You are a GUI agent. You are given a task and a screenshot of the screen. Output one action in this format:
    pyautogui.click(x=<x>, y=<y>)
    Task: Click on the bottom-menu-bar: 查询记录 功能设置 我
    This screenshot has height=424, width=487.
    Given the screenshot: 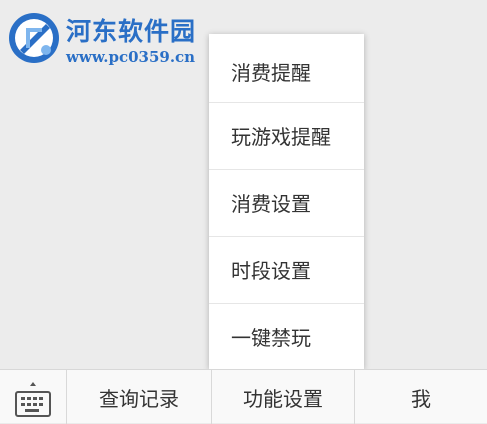 What is the action you would take?
    pyautogui.click(x=243, y=396)
    